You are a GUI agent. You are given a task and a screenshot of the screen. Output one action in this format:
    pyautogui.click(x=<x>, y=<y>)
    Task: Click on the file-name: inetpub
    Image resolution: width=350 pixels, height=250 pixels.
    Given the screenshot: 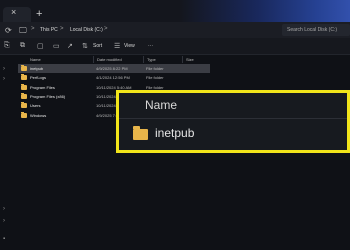 What is the action you would take?
    pyautogui.click(x=37, y=68)
    